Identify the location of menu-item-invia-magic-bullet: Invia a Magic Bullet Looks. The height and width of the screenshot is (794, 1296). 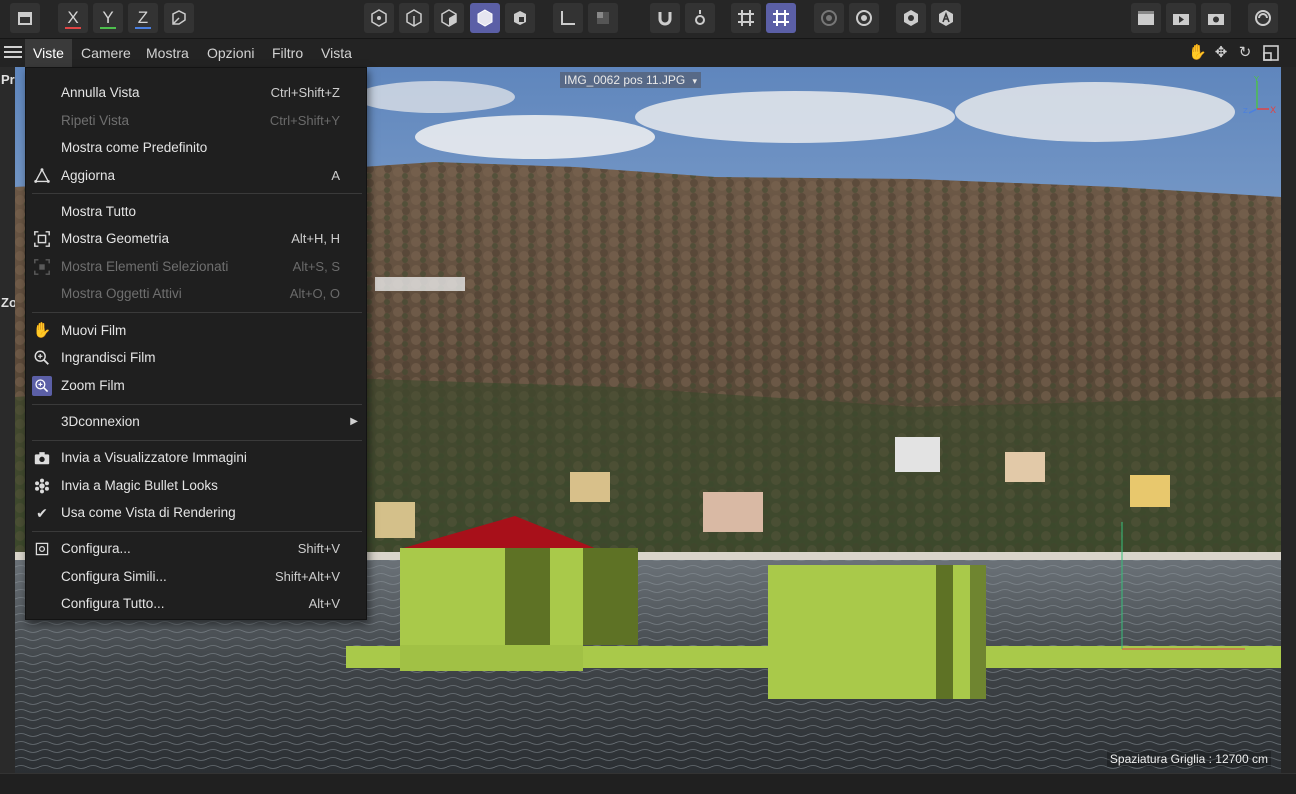
(196, 486).